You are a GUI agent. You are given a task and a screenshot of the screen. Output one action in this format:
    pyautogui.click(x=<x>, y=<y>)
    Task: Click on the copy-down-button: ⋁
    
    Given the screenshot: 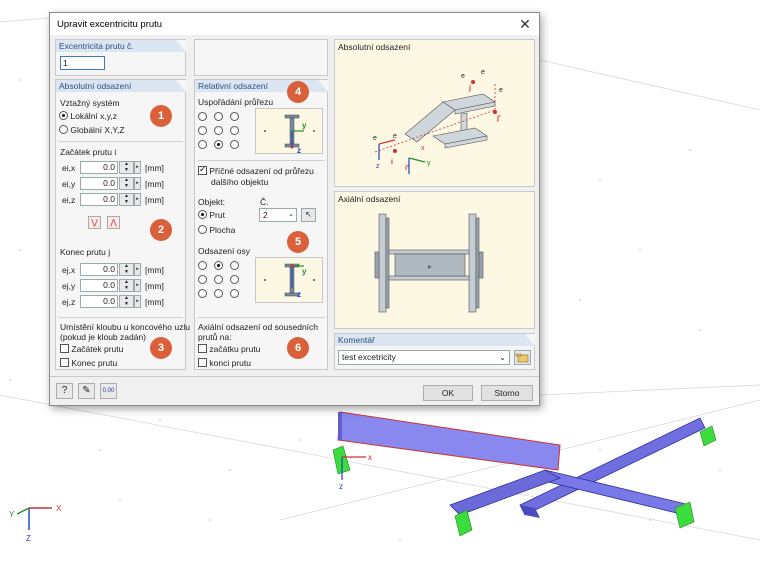 What is the action you would take?
    pyautogui.click(x=94, y=222)
    